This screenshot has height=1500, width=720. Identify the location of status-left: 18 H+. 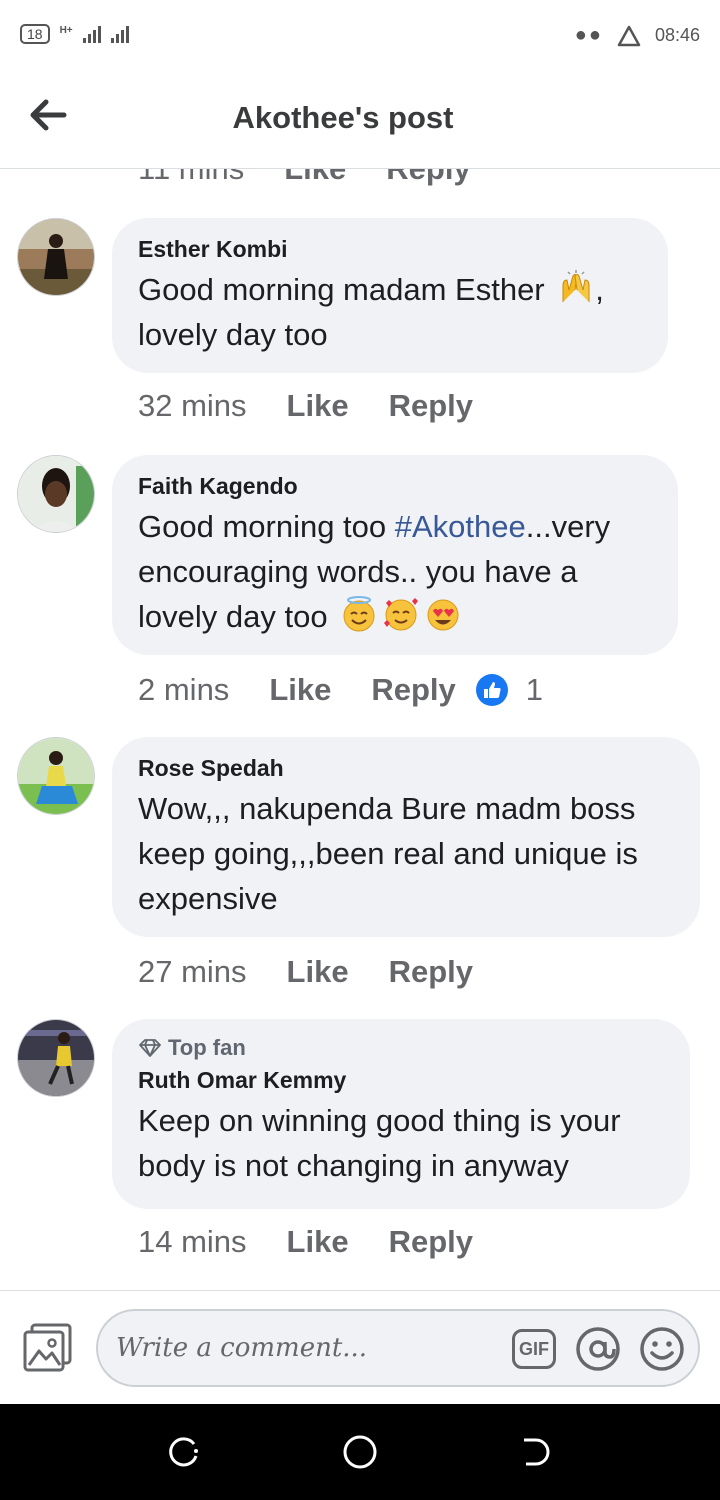
(74, 34).